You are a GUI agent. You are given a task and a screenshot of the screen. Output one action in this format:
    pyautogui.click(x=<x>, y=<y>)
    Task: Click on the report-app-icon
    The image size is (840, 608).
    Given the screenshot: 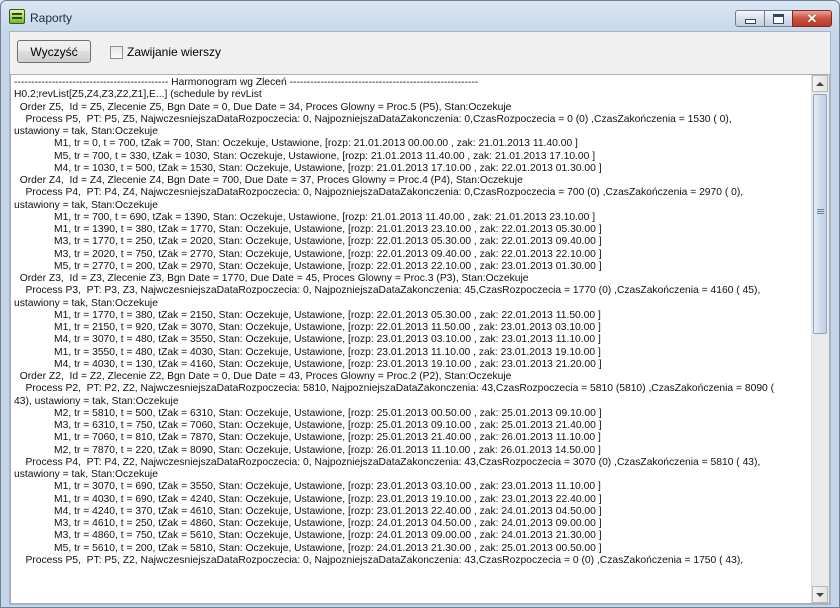 What is the action you would take?
    pyautogui.click(x=17, y=16)
    